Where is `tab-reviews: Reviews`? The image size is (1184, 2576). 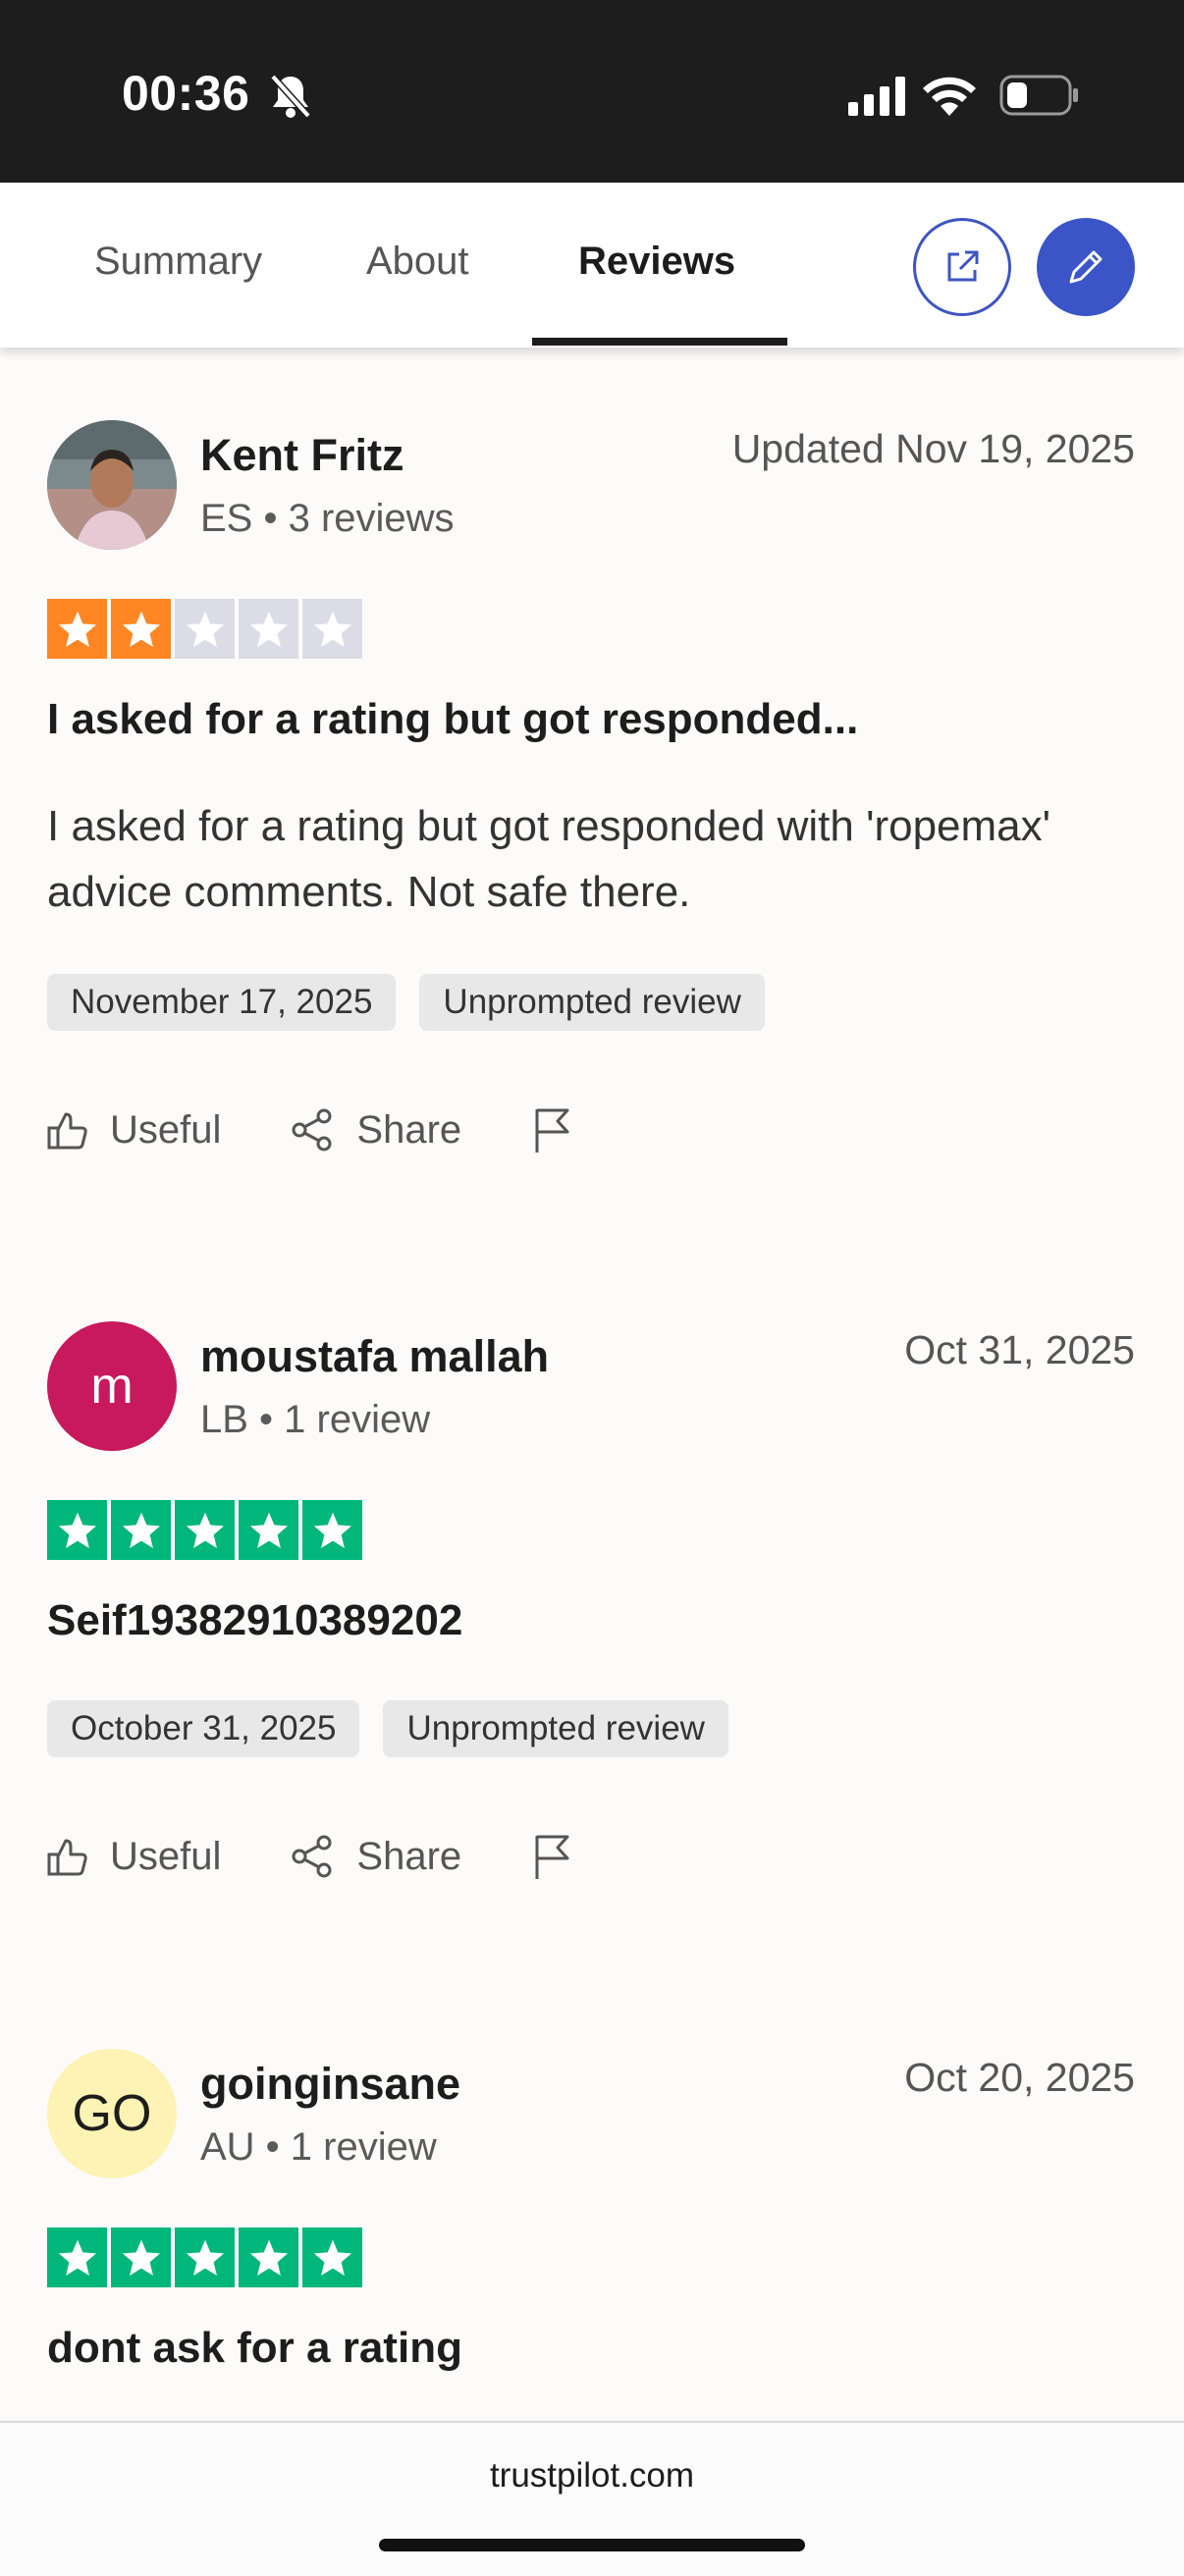
tab-reviews: Reviews is located at coordinates (656, 262).